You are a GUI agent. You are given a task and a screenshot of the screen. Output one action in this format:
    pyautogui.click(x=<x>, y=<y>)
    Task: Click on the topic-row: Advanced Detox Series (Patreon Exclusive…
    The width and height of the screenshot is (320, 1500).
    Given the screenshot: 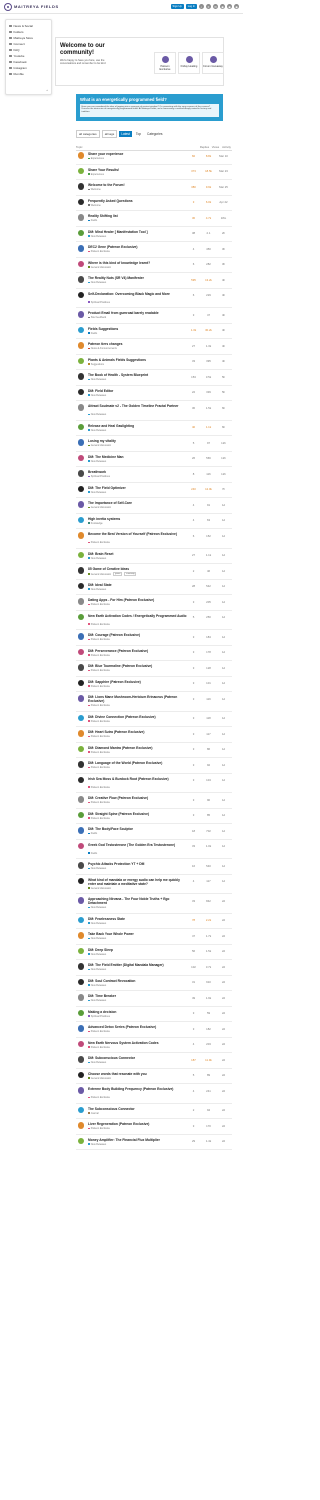 What is the action you would take?
    pyautogui.click(x=154, y=1030)
    